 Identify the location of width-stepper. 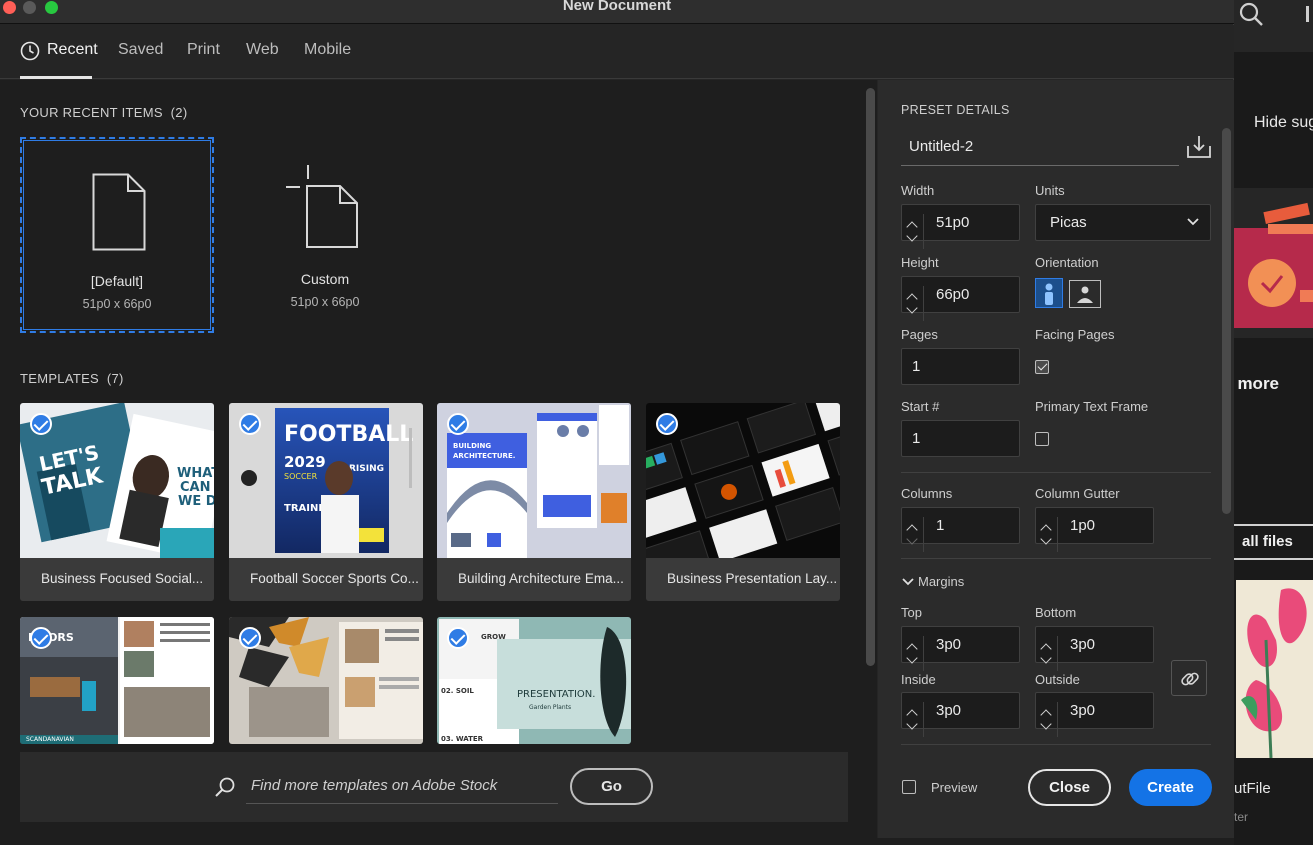
(913, 231).